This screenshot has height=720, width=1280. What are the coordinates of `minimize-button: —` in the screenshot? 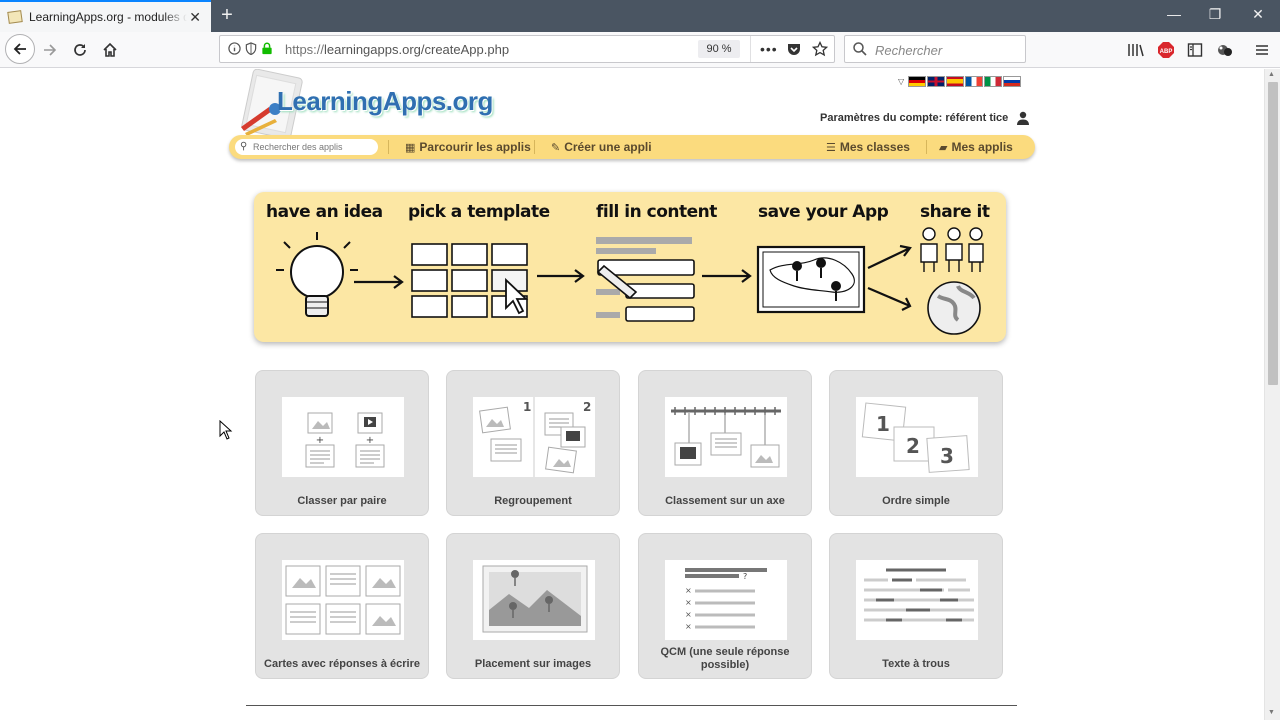 It's located at (1174, 14).